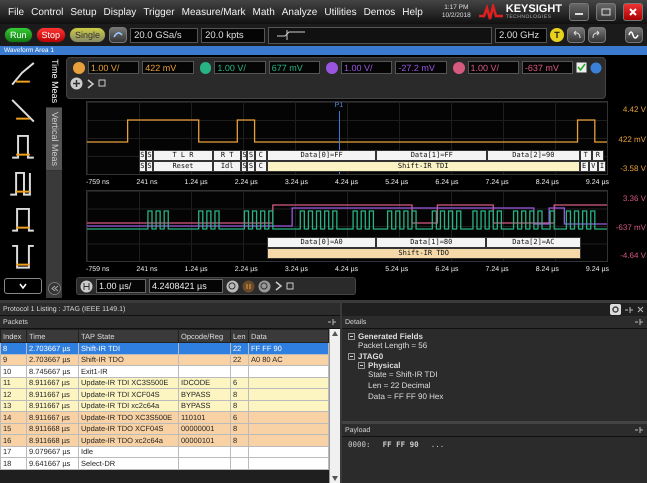 The height and width of the screenshot is (483, 647). I want to click on scroll-down-icon, so click(335, 478).